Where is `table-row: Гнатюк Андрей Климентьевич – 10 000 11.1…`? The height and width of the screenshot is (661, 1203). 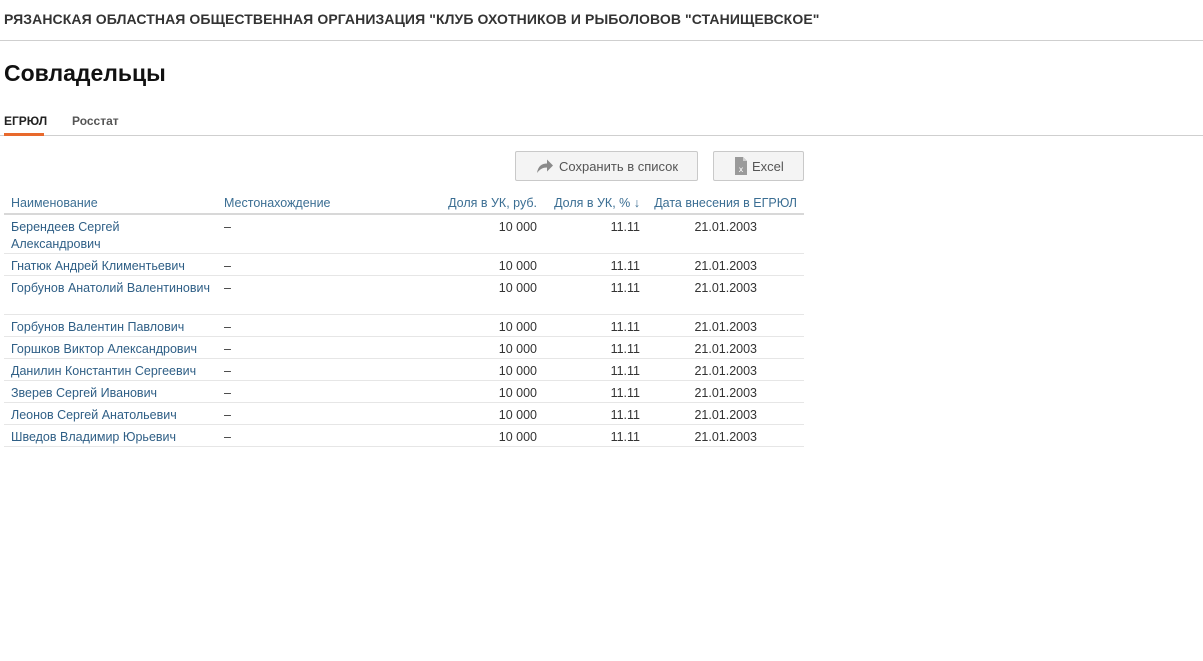 table-row: Гнатюк Андрей Климентьевич – 10 000 11.1… is located at coordinates (404, 265).